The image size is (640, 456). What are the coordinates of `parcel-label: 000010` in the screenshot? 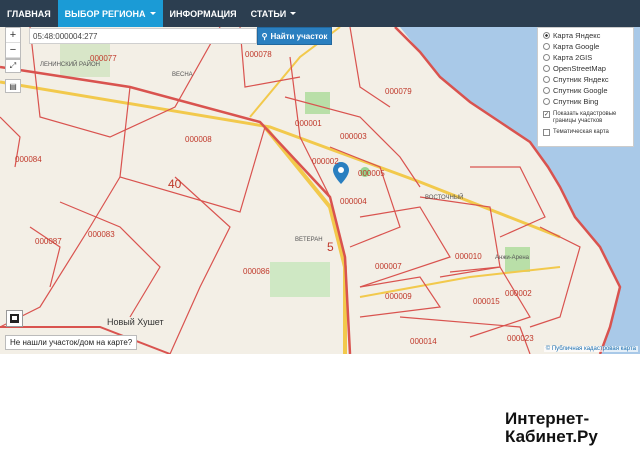 It's located at (468, 256).